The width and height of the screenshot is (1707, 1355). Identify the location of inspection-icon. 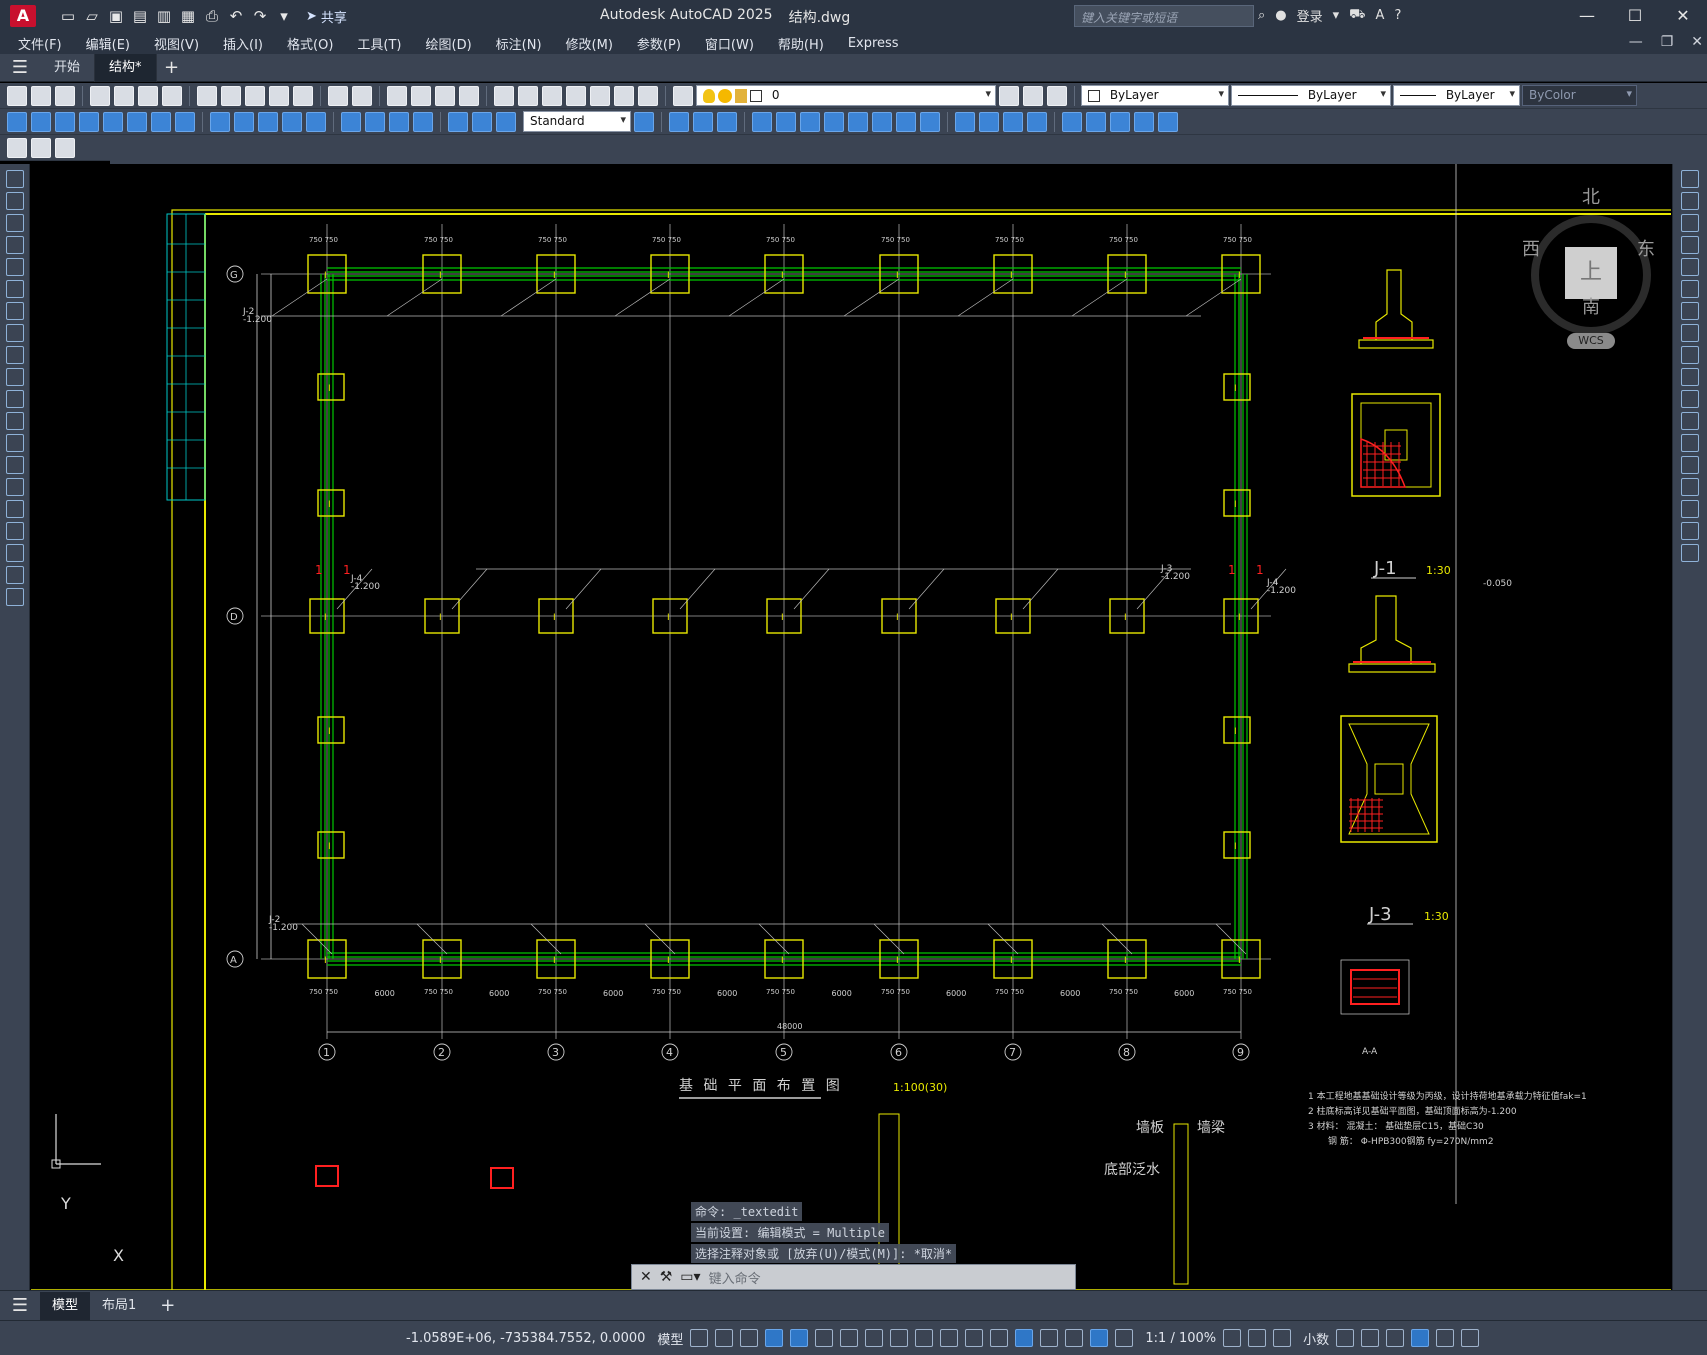
(399, 121).